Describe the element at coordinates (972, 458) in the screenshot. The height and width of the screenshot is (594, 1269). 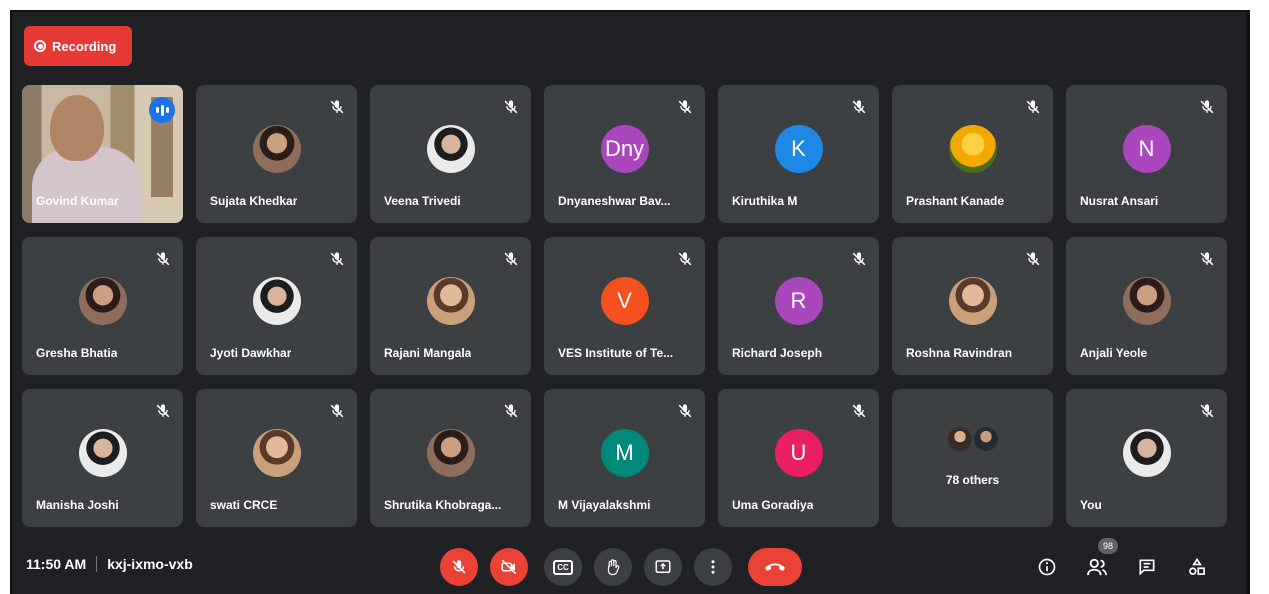
I see `participant-tile: 78 others` at that location.